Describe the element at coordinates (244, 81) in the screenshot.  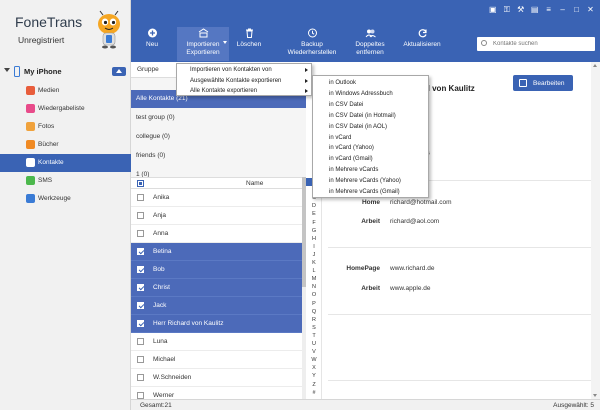
I see `menu-item: Ausgewählte Kontakte exportieren` at that location.